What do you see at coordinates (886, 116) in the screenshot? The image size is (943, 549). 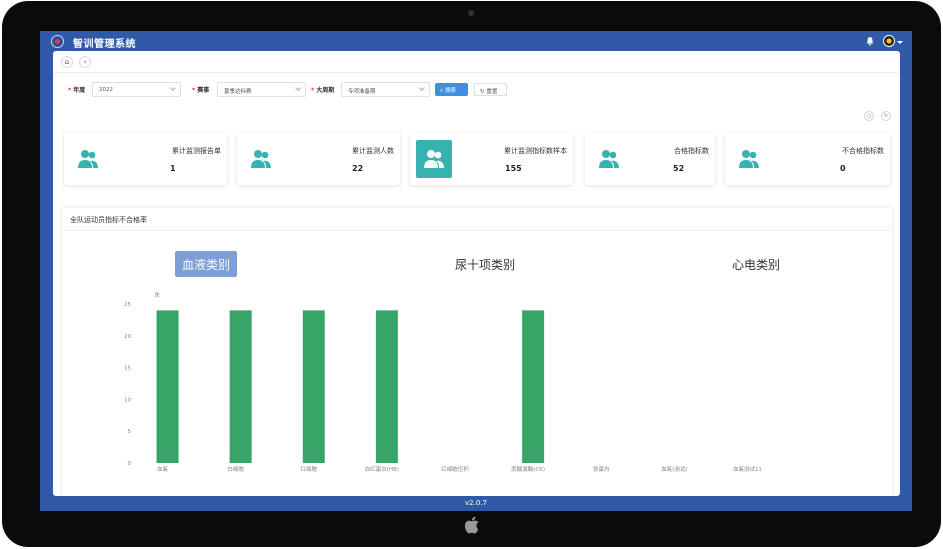 I see `refresh-icon: ↻` at bounding box center [886, 116].